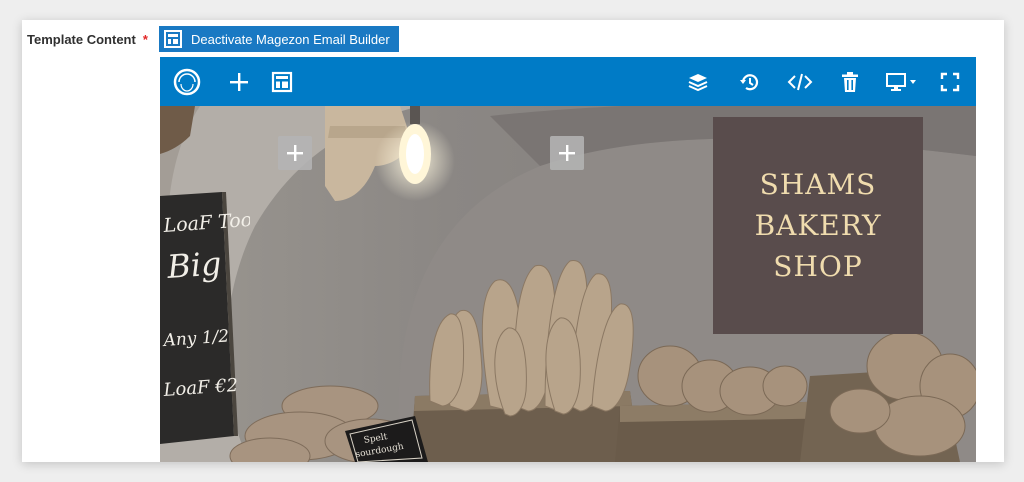  Describe the element at coordinates (568, 81) in the screenshot. I see `builder-toolbar` at that location.